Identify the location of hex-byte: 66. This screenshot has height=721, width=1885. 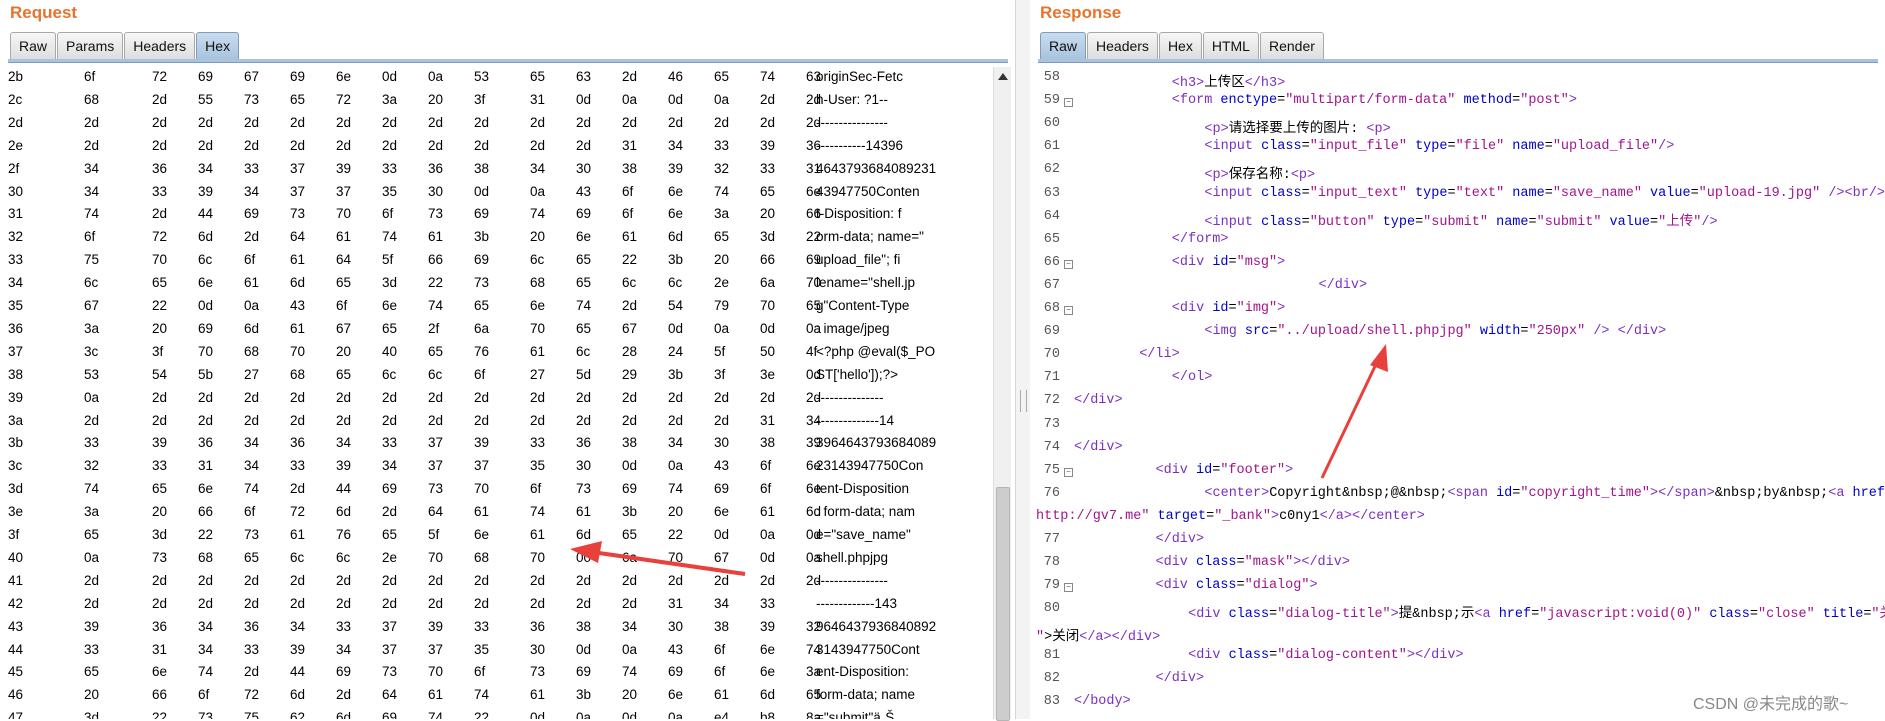
(205, 511).